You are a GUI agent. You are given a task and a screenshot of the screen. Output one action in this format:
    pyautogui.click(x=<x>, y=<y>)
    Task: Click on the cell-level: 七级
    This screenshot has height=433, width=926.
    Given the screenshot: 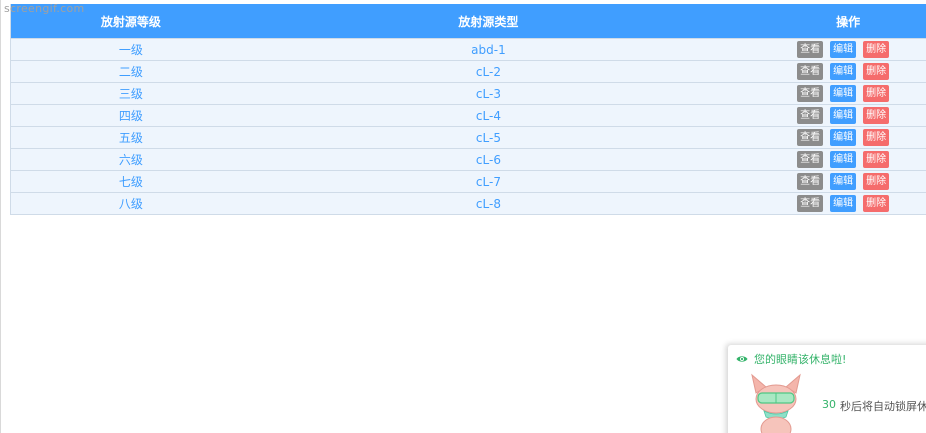 What is the action you would take?
    pyautogui.click(x=130, y=182)
    